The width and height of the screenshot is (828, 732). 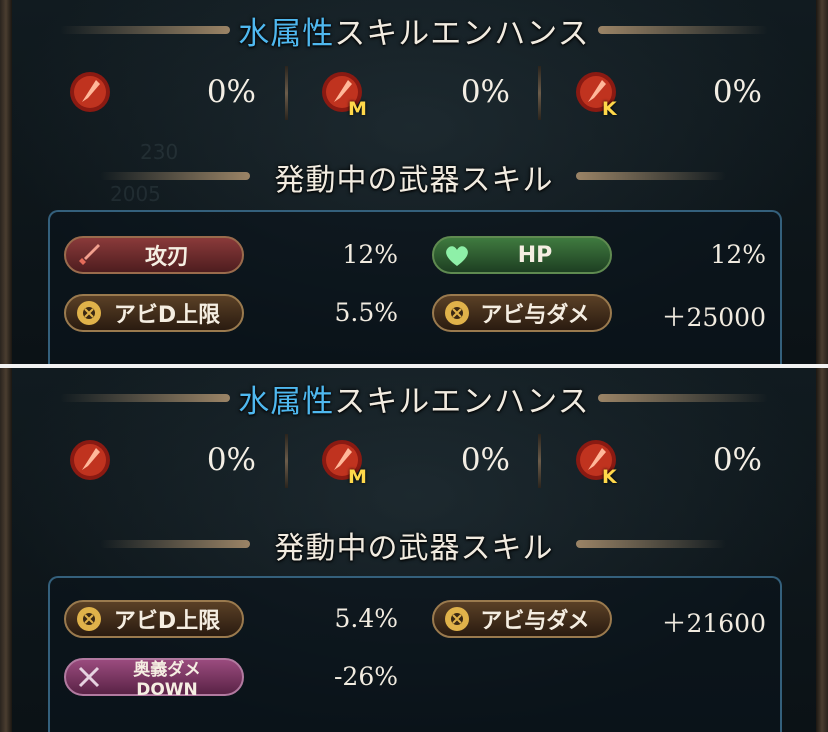 I want to click on skill-value: -26%, so click(x=365, y=676).